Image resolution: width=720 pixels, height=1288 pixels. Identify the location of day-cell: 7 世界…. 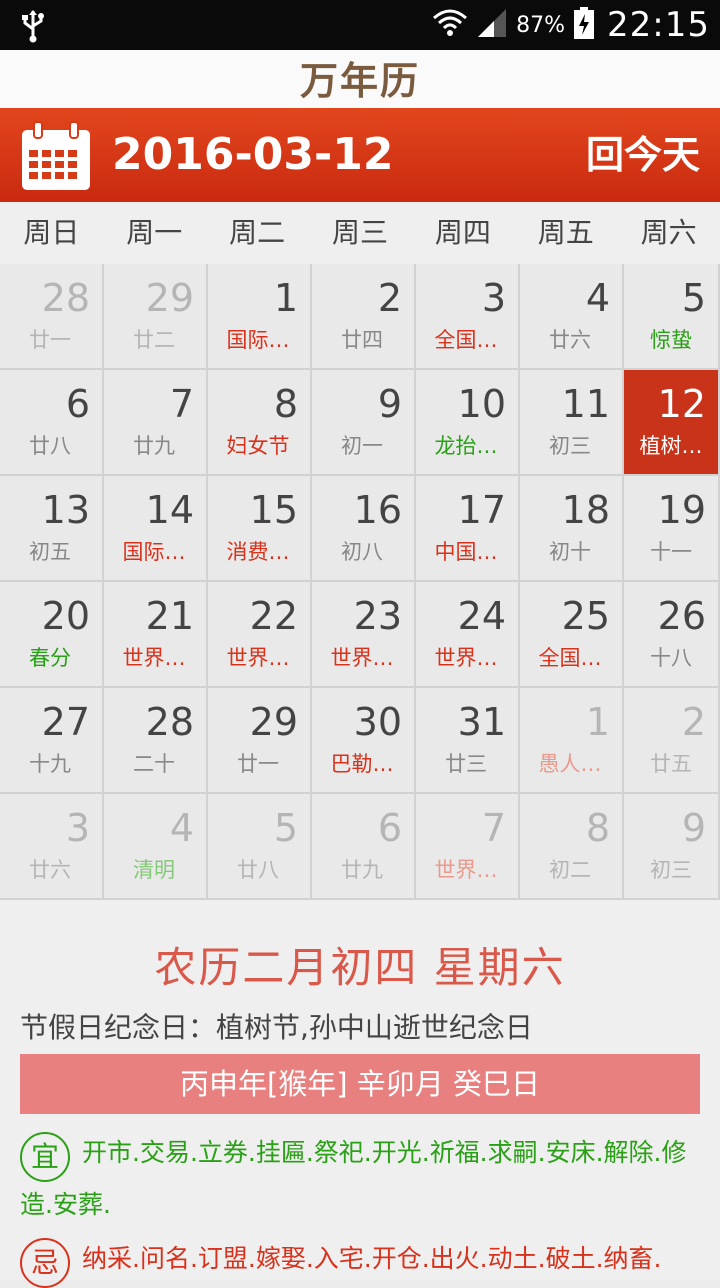
(468, 847).